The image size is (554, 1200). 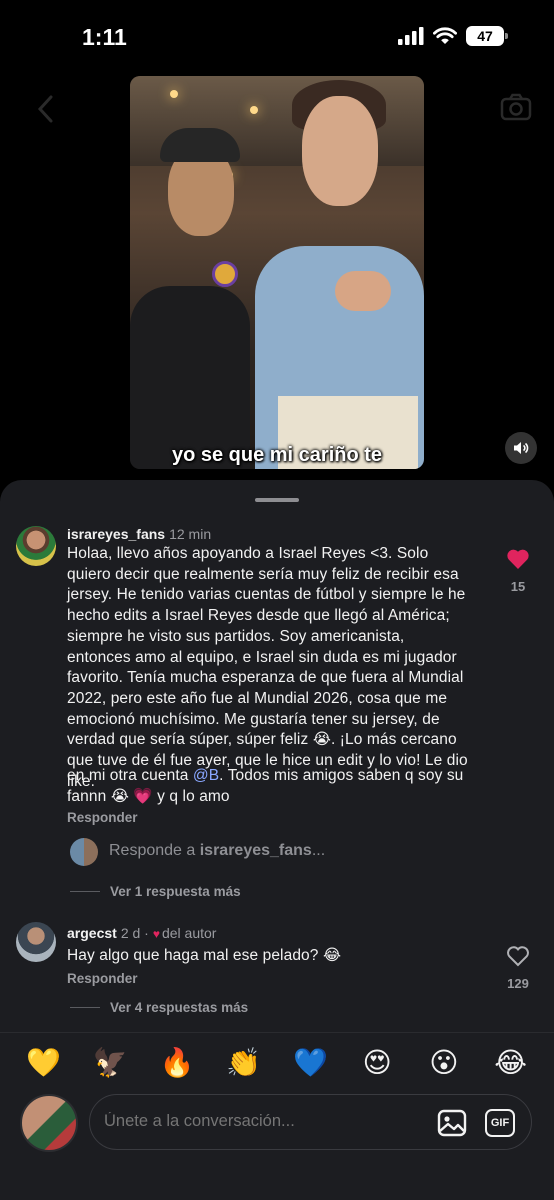 What do you see at coordinates (179, 1007) in the screenshot?
I see `view-more-label: Ver 4 respuestas más` at bounding box center [179, 1007].